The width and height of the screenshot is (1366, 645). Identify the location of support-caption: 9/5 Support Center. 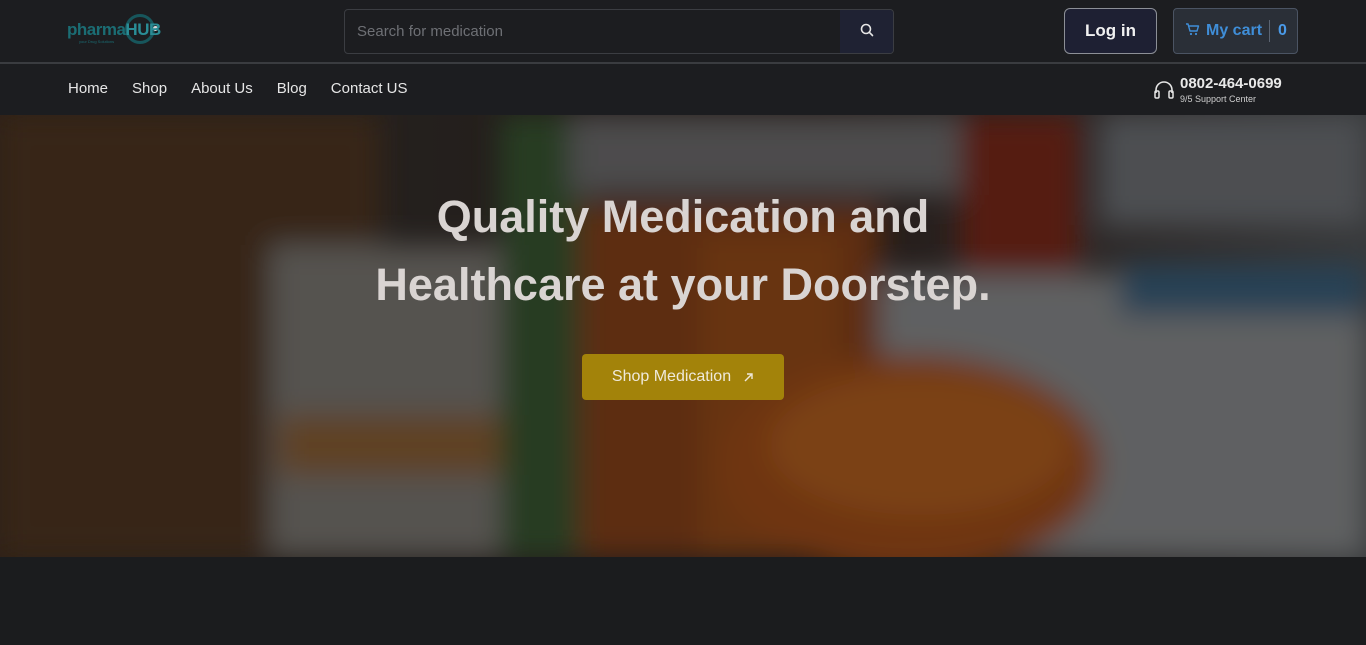
(1218, 99).